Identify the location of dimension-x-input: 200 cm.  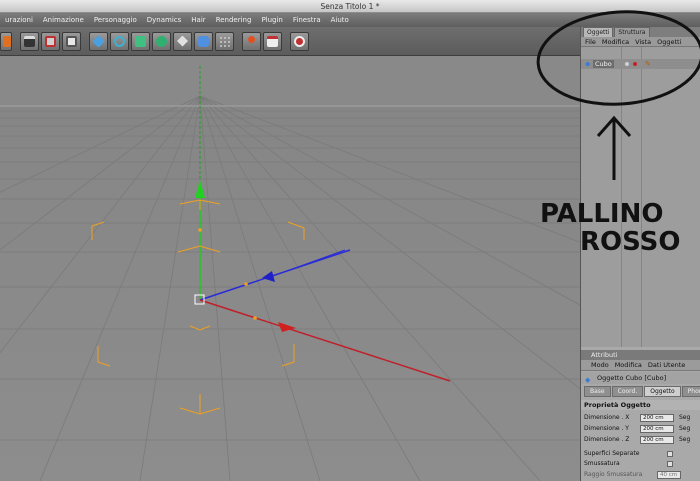
(657, 418).